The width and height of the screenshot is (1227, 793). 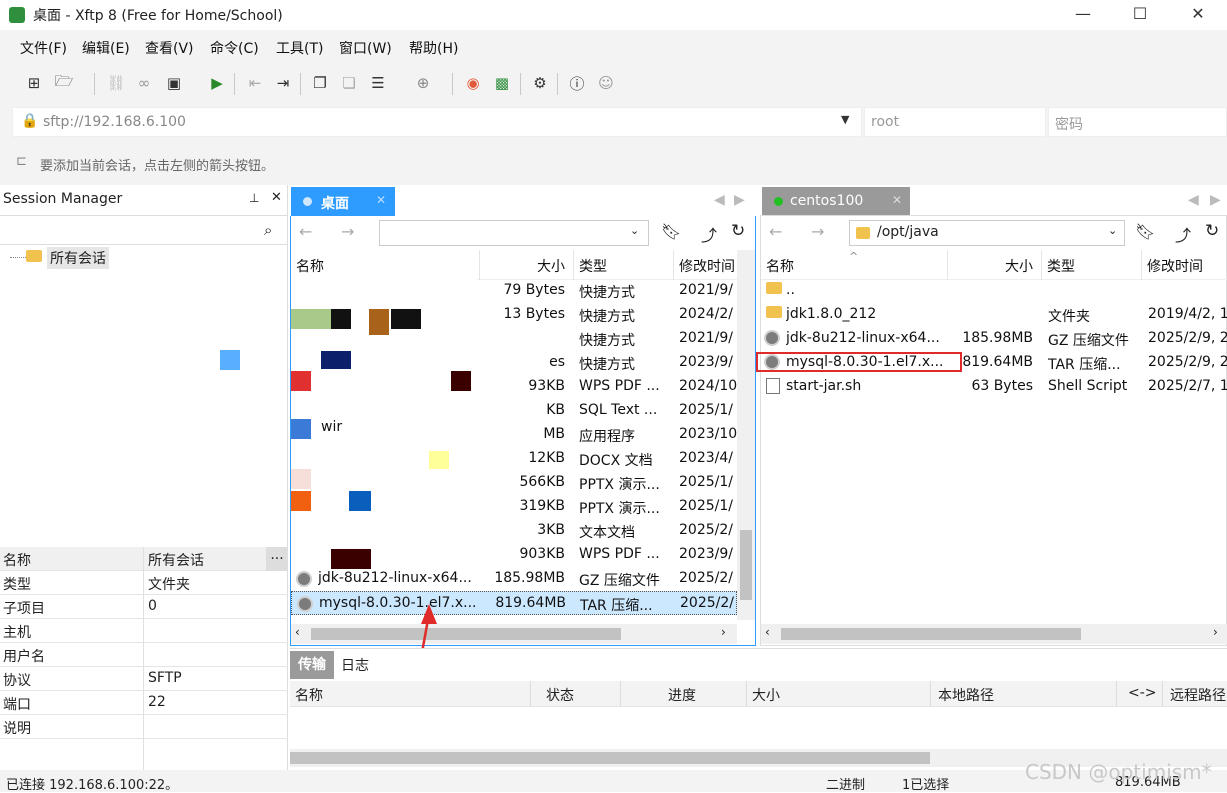 I want to click on reconnect-icon: ∞, so click(x=144, y=83).